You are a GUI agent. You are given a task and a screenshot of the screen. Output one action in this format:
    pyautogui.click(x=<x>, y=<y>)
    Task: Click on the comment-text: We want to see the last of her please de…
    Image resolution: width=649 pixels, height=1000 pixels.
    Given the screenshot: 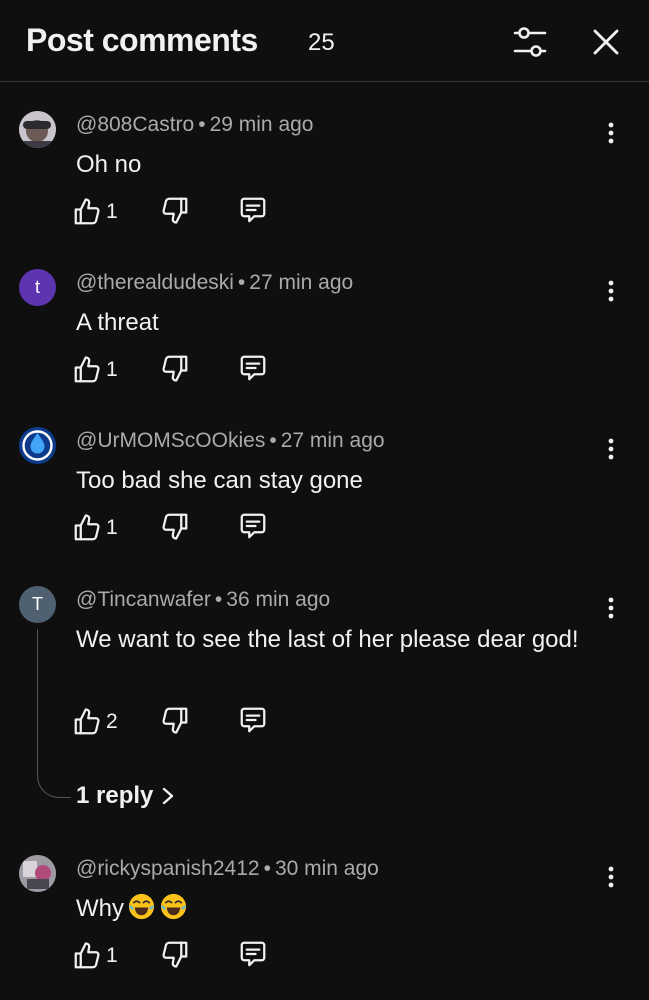 What is the action you would take?
    pyautogui.click(x=327, y=639)
    